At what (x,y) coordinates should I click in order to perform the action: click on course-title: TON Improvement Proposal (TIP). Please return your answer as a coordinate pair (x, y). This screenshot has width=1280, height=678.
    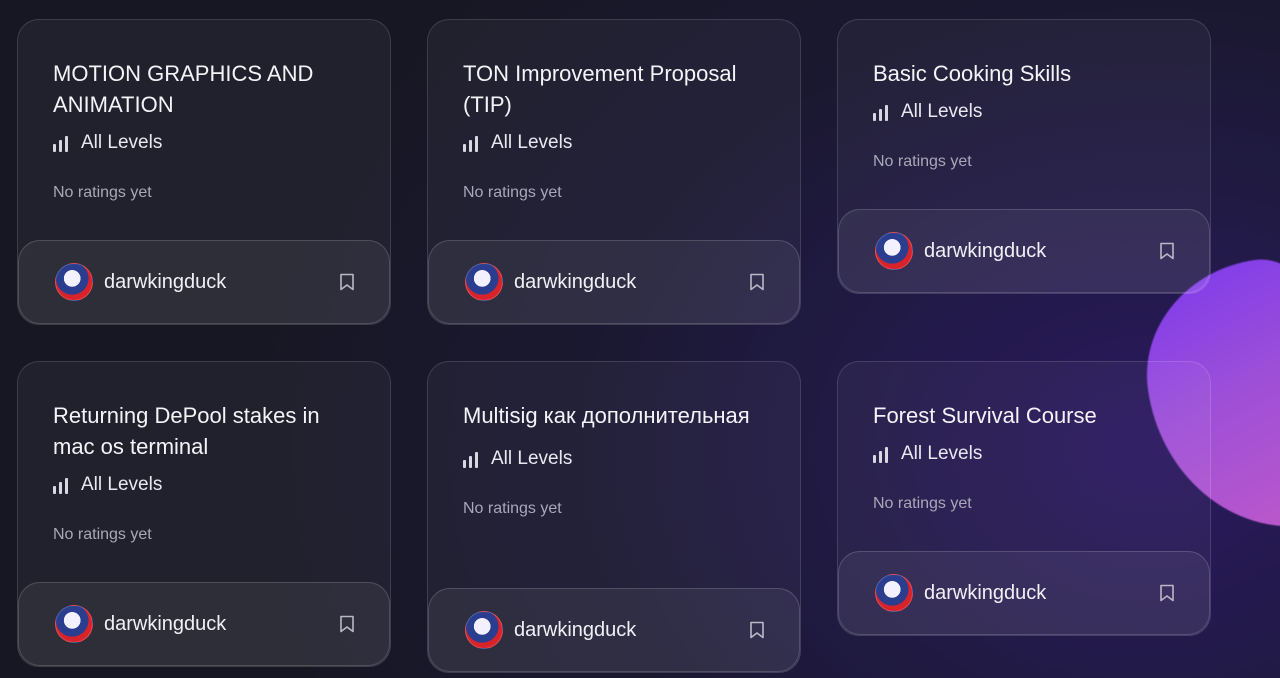
    Looking at the image, I should click on (613, 89).